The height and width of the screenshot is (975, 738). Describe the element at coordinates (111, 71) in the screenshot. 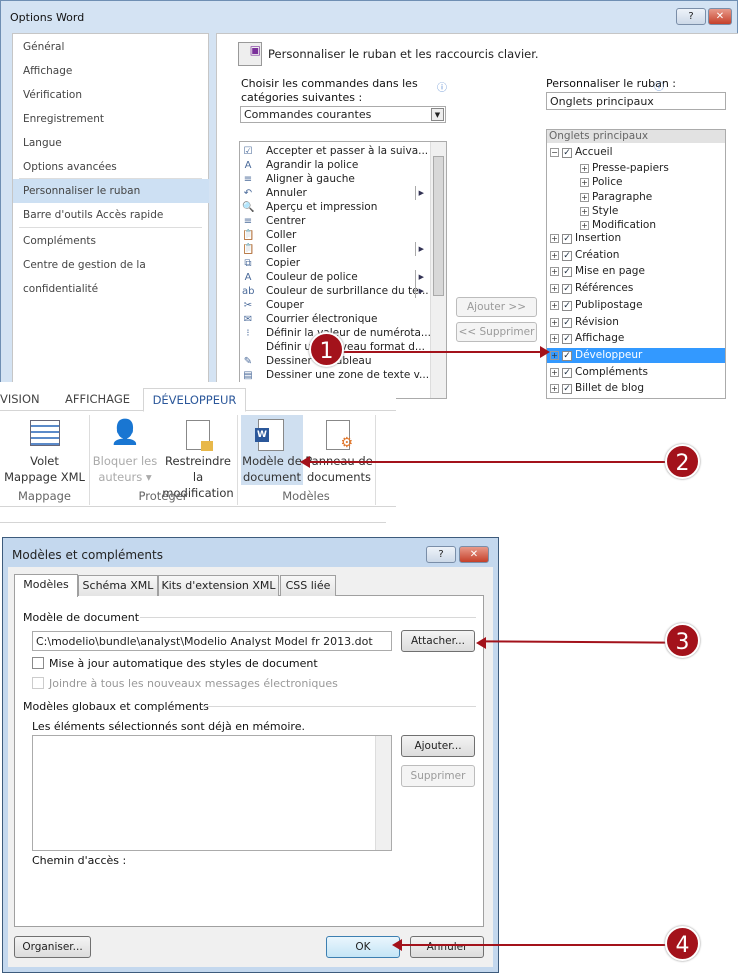

I see `nav-item-1: Affichage` at that location.